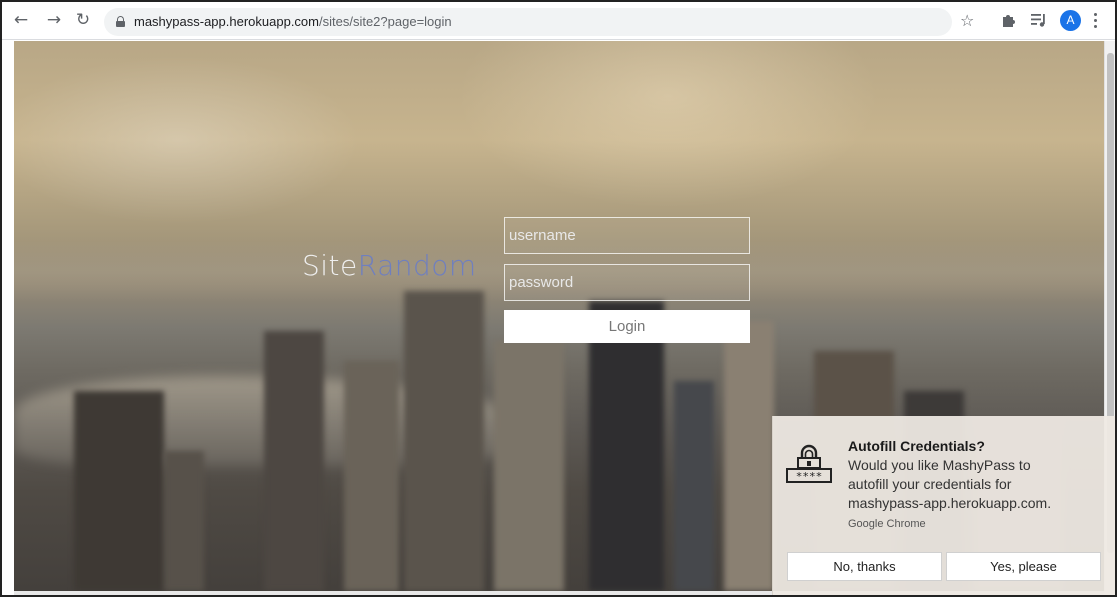 This screenshot has height=597, width=1117. I want to click on accept-button: Yes, please, so click(1023, 566).